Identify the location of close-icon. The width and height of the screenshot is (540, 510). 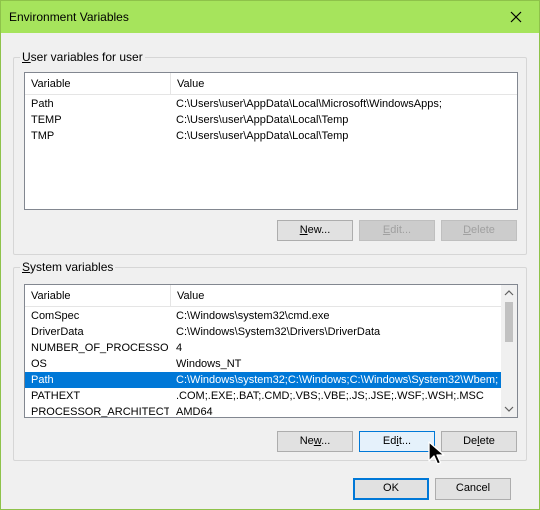
(516, 17).